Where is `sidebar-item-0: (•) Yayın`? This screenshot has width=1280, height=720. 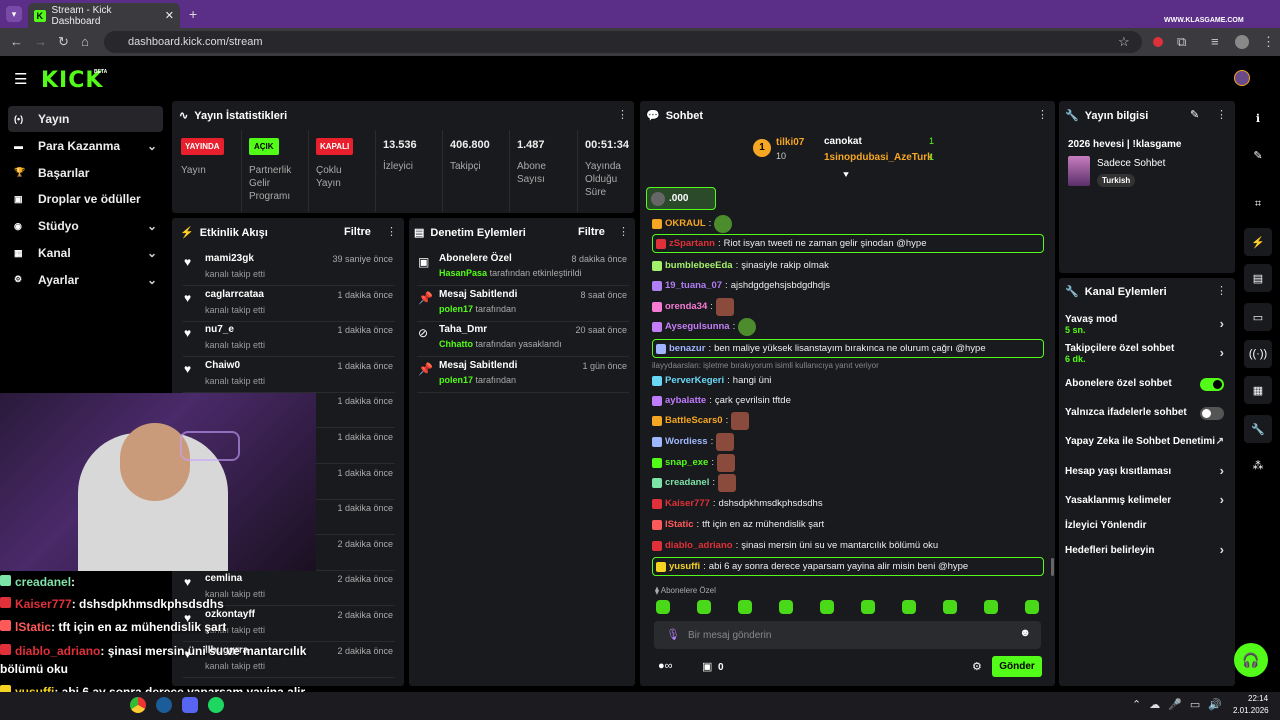
sidebar-item-0: (•) Yayın is located at coordinates (85, 119).